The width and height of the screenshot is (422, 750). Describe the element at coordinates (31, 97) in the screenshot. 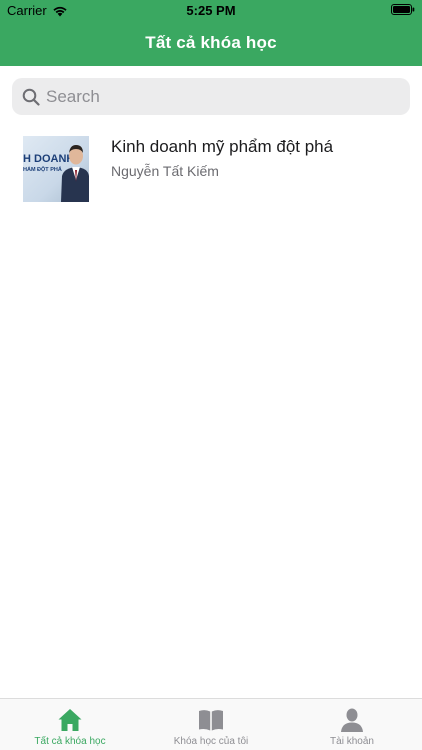

I see `search-icon` at that location.